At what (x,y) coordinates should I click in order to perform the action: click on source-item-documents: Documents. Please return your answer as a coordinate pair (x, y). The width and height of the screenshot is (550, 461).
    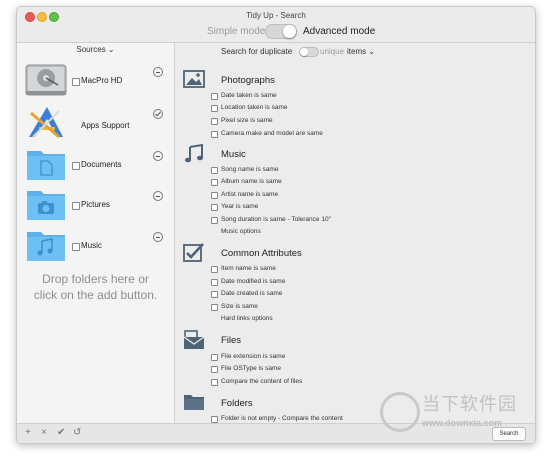
    Looking at the image, I should click on (95, 165).